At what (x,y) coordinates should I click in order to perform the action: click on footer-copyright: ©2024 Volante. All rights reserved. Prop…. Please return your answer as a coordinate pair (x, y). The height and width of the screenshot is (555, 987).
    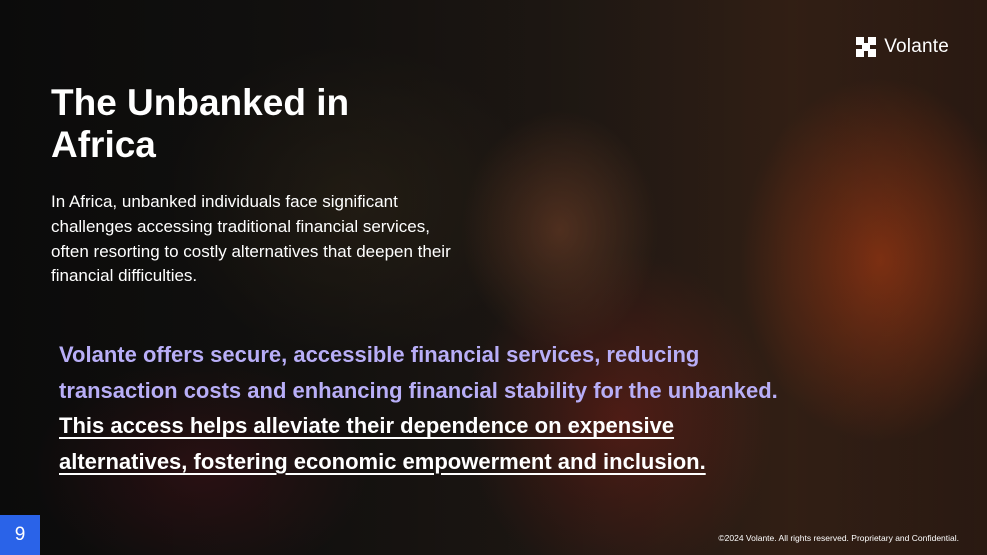
    Looking at the image, I should click on (838, 538).